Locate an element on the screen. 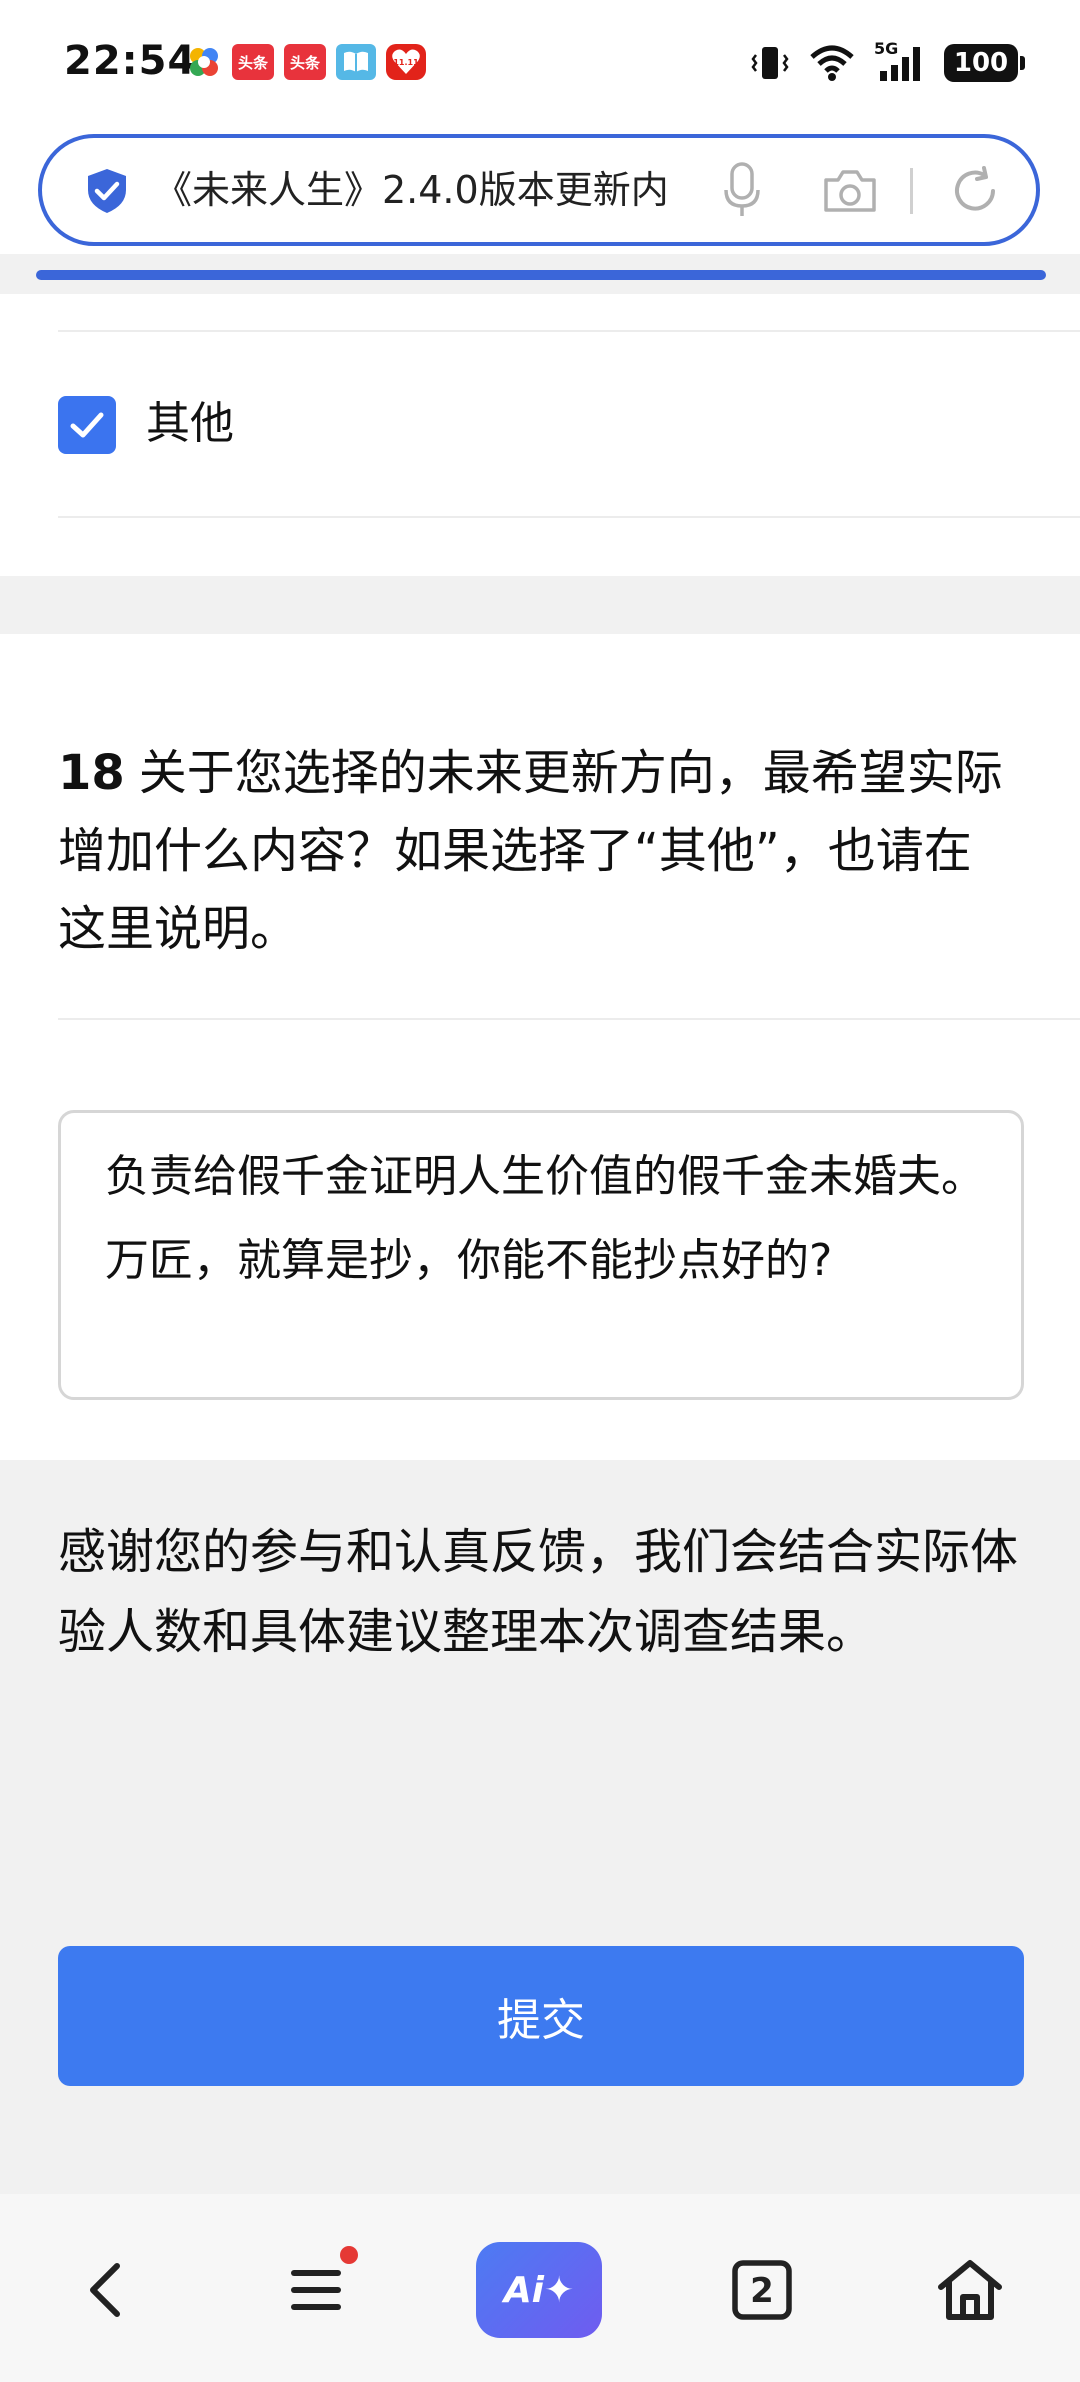  tmall-icon: 11.11 is located at coordinates (406, 62).